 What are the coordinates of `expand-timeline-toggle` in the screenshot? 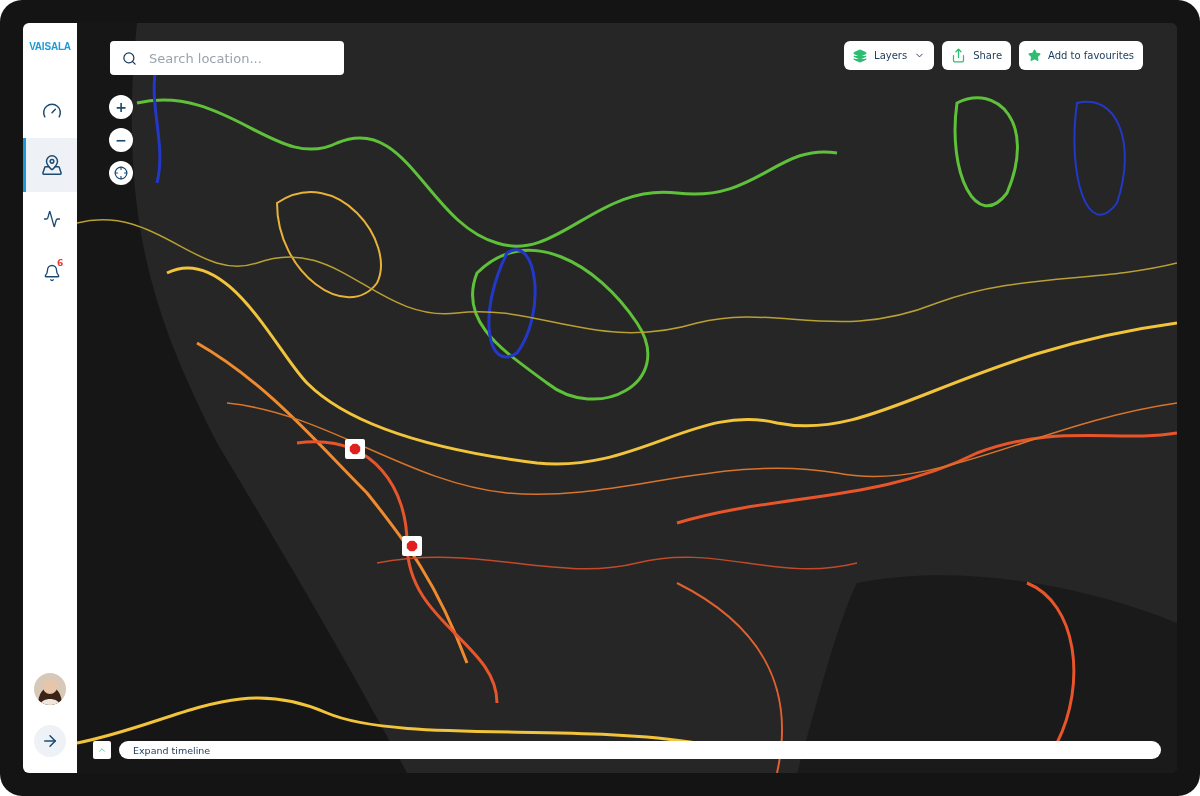 It's located at (102, 750).